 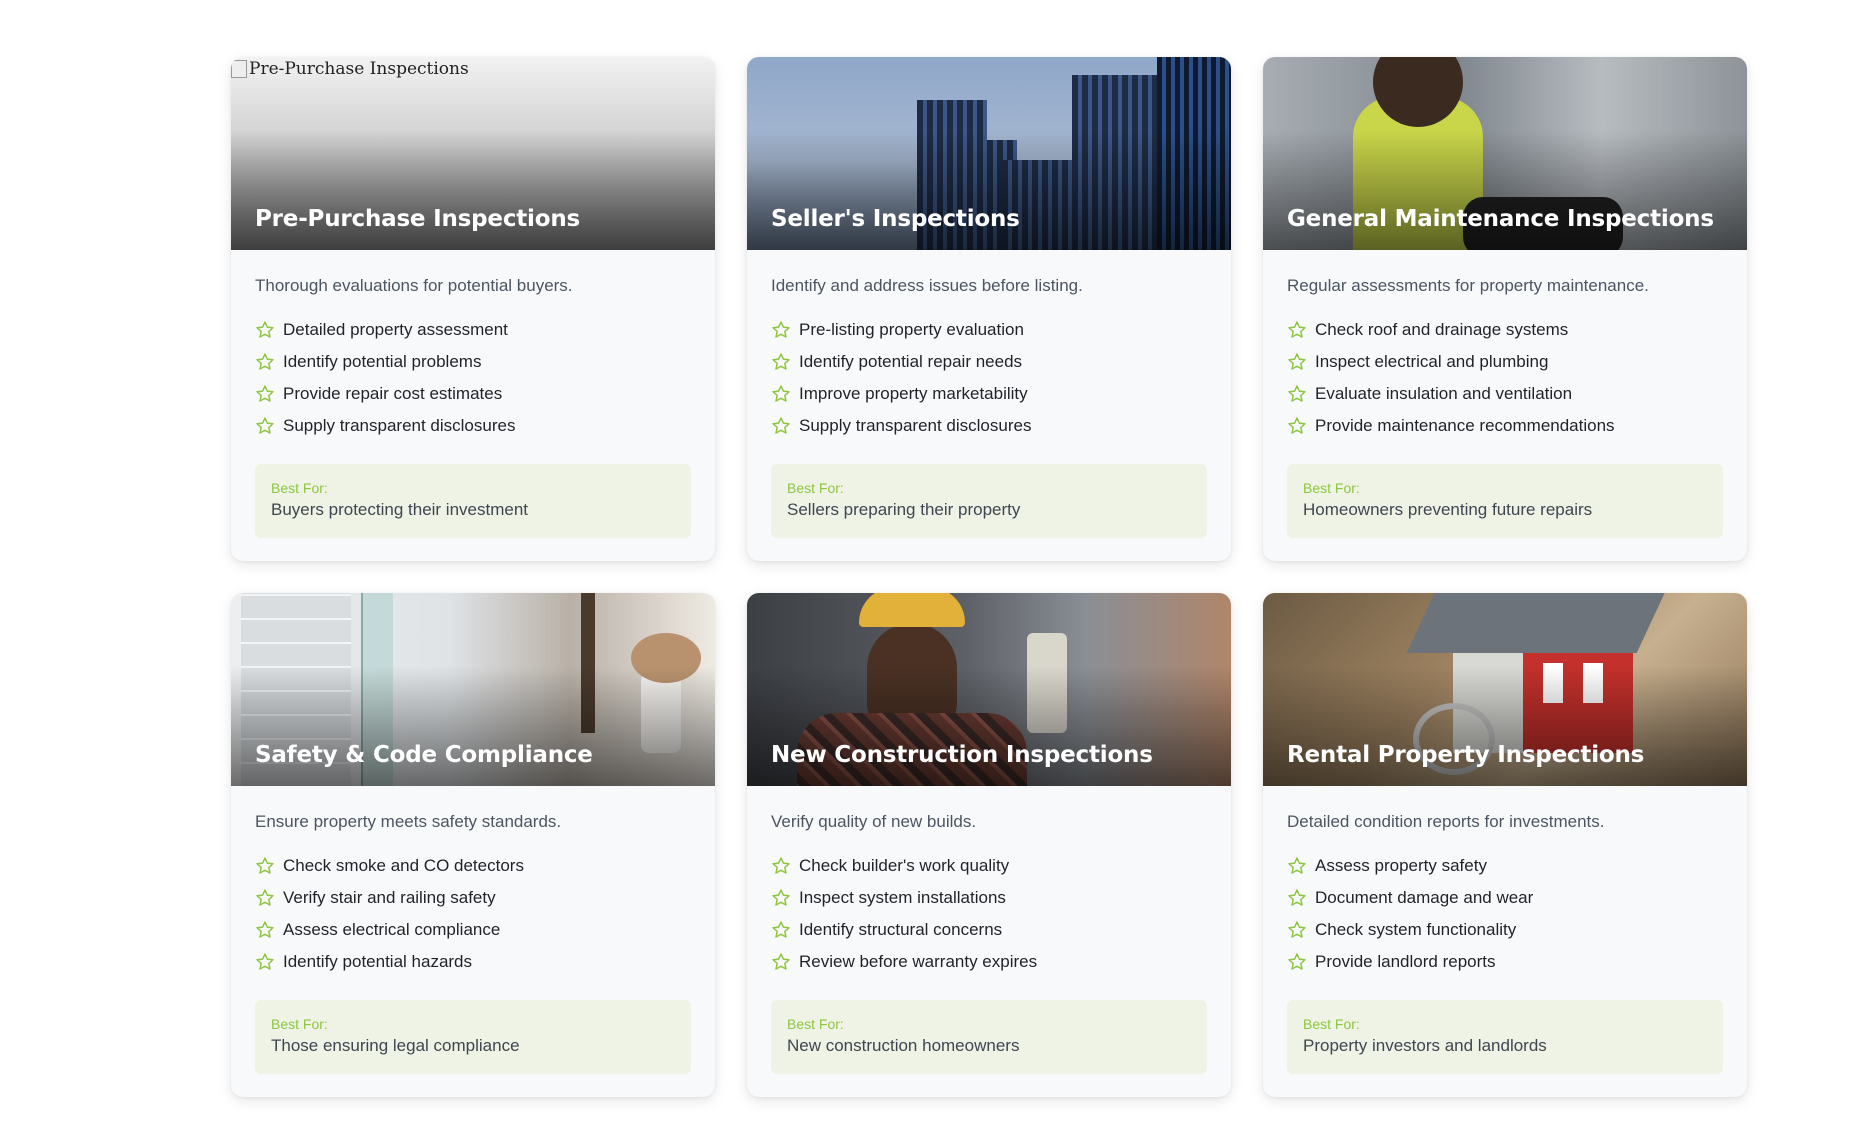 I want to click on card-title: Rental Property Inspections, so click(x=1466, y=755).